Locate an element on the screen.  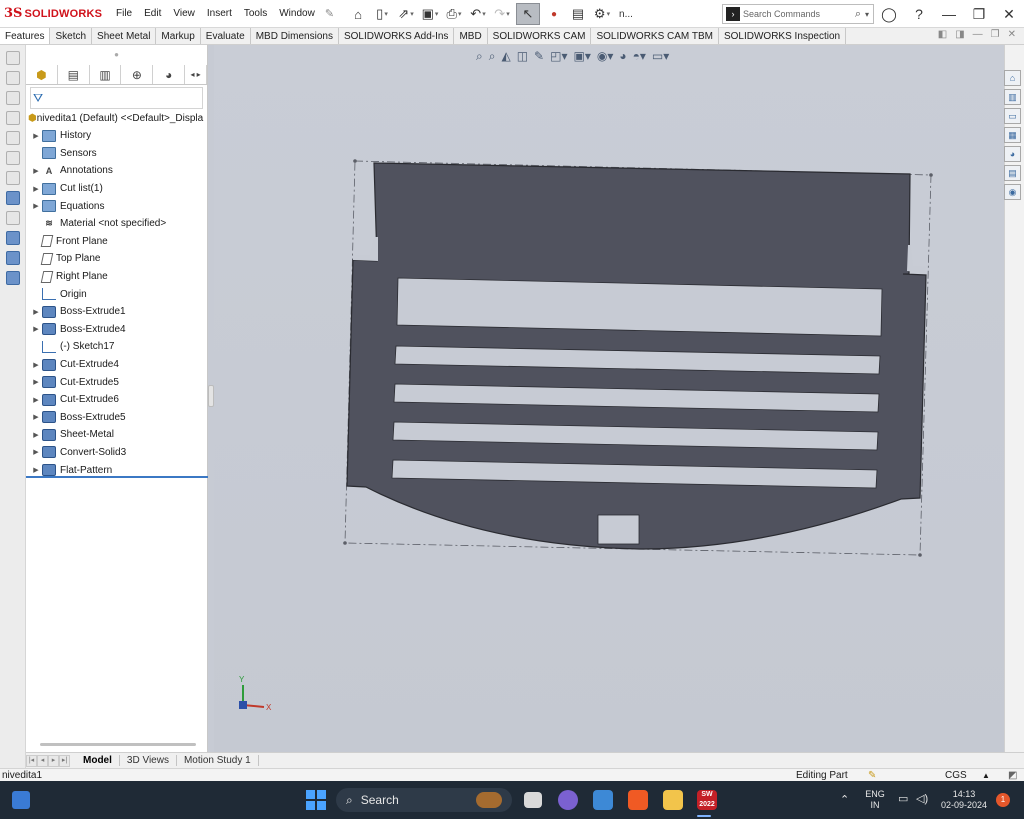
doc-restore-icon: ❐ is located at coordinates (995, 34).